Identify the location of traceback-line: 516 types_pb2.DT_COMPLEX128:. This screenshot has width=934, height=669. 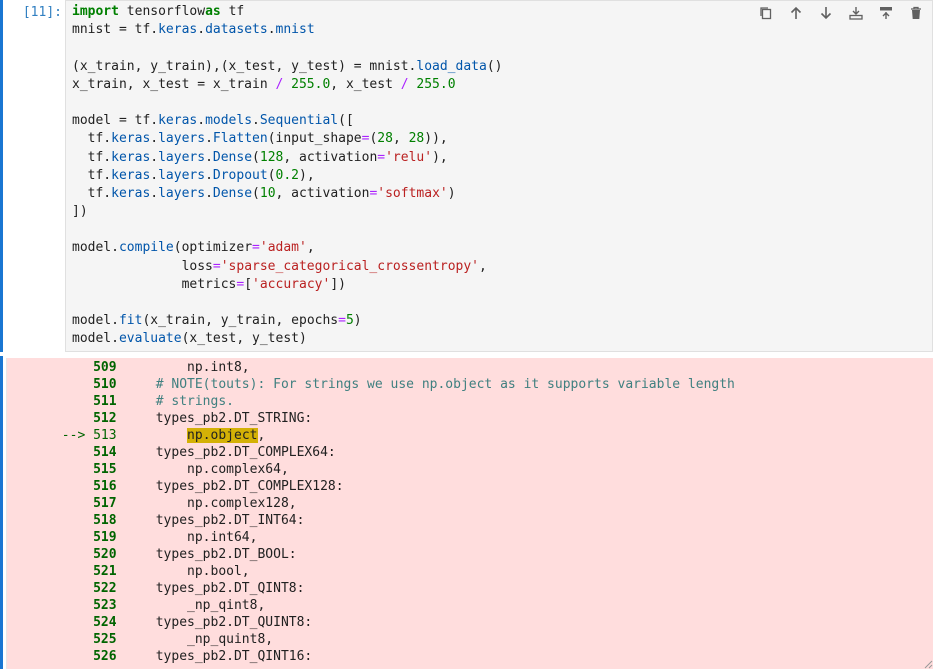
(371, 486).